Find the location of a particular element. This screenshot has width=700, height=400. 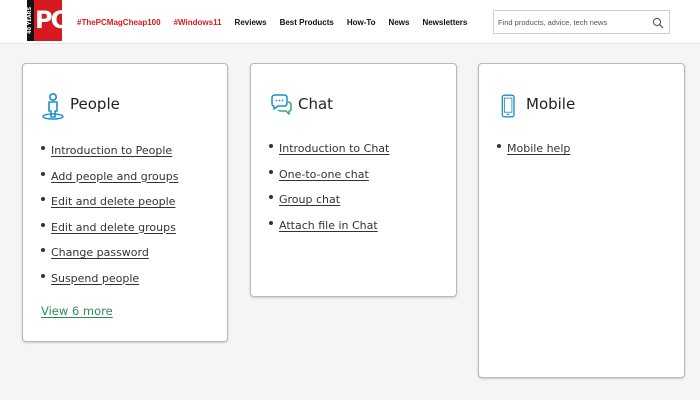

link-mobile-help: Mobile help is located at coordinates (538, 148).